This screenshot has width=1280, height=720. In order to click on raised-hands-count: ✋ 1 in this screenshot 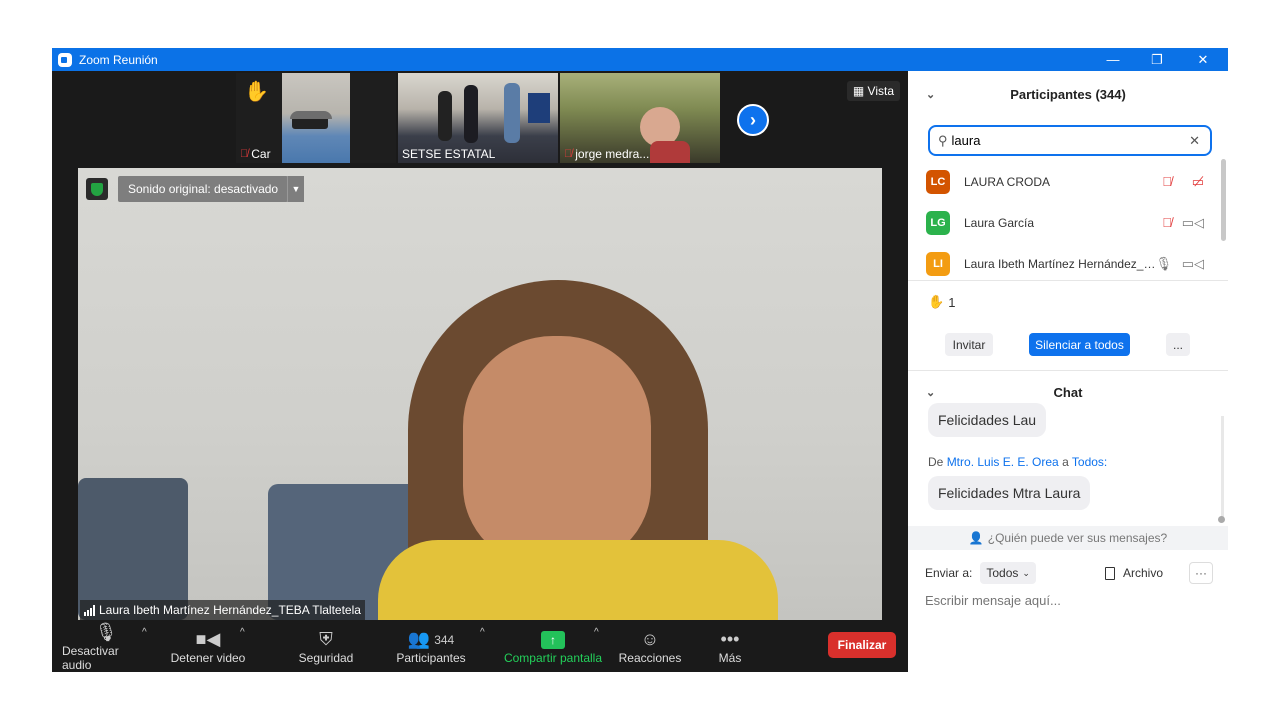, I will do `click(942, 302)`.